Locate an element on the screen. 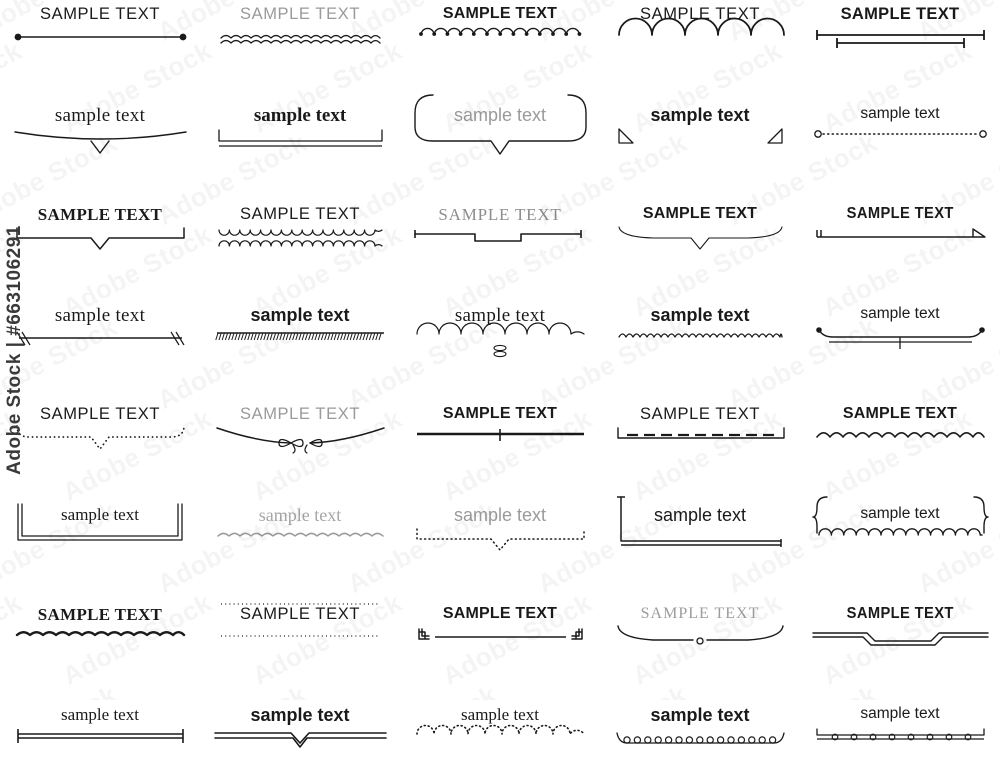  divider-cell-r8c2: sample text is located at coordinates (300, 730).